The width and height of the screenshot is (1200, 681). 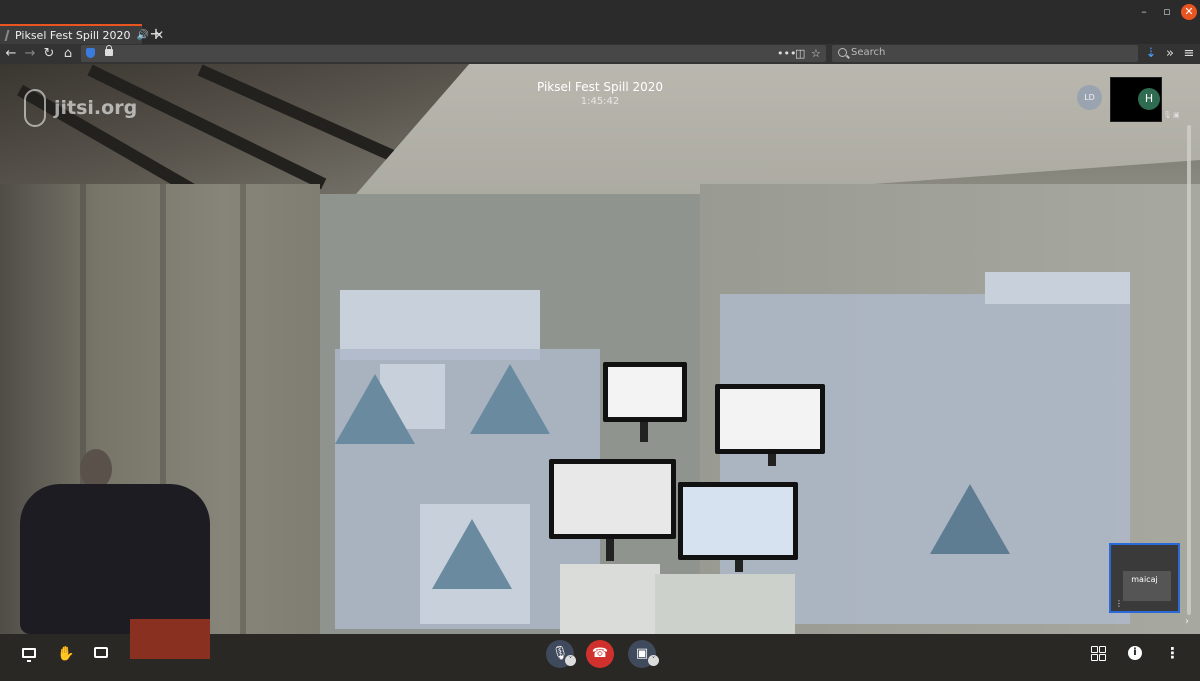 What do you see at coordinates (1135, 653) in the screenshot?
I see `info-icon: i` at bounding box center [1135, 653].